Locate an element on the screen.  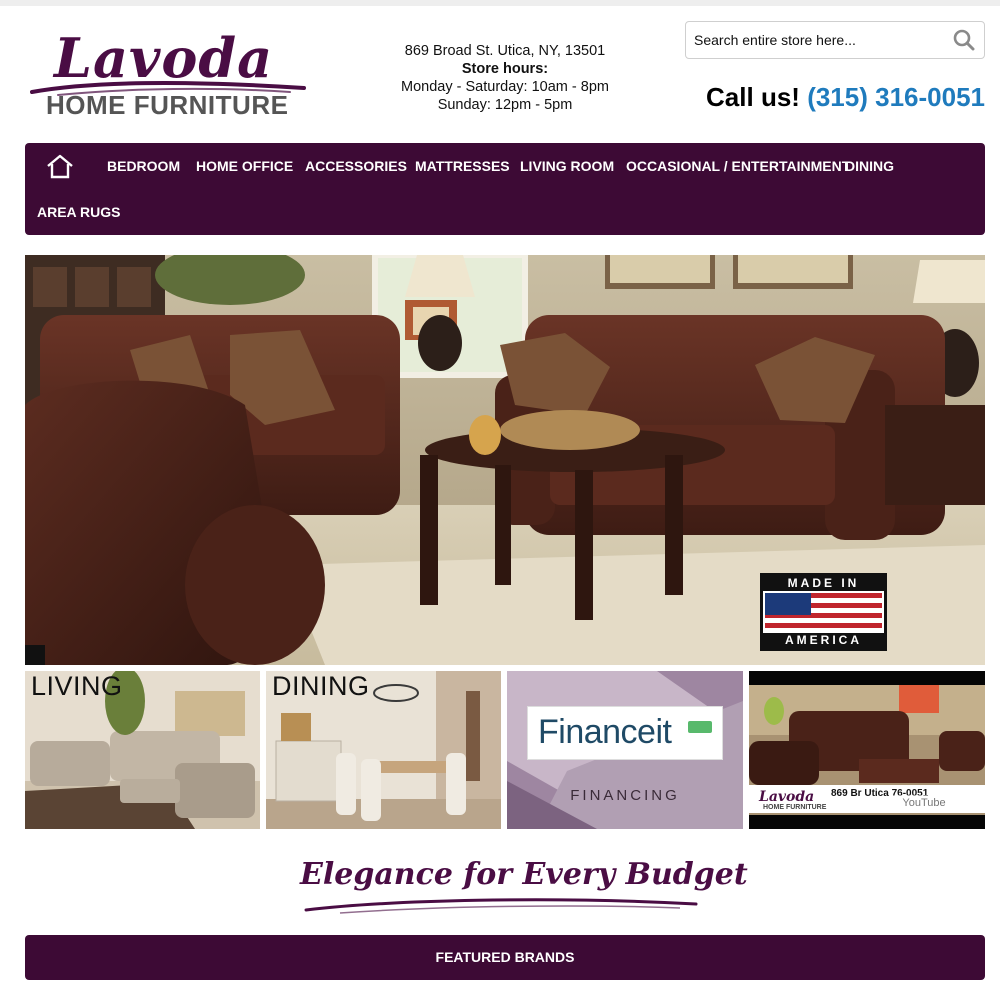
tile-living: LIVING is located at coordinates (142, 750).